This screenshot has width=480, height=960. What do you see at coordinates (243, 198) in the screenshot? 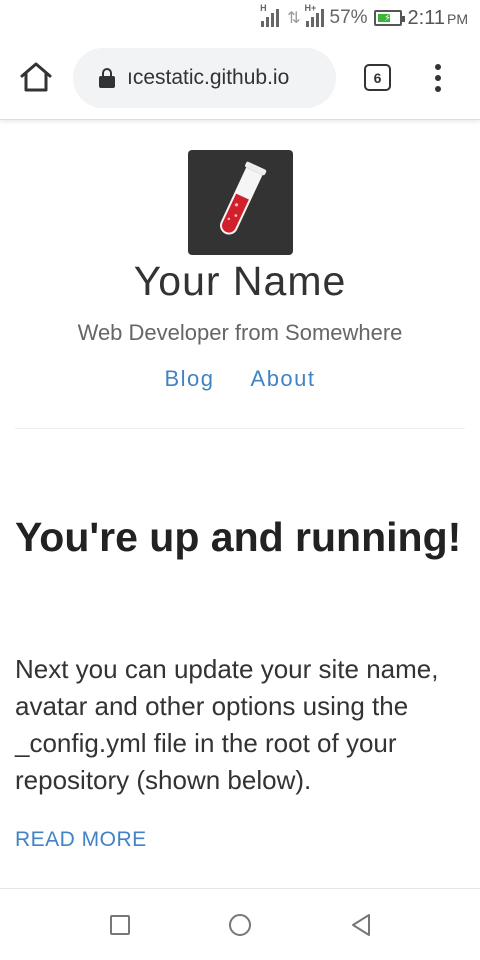
I see `test-tube-icon` at bounding box center [243, 198].